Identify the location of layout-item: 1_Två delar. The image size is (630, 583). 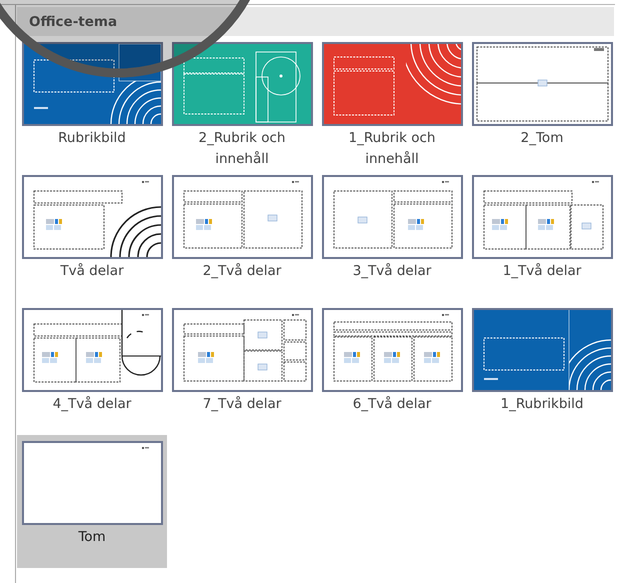
(542, 235).